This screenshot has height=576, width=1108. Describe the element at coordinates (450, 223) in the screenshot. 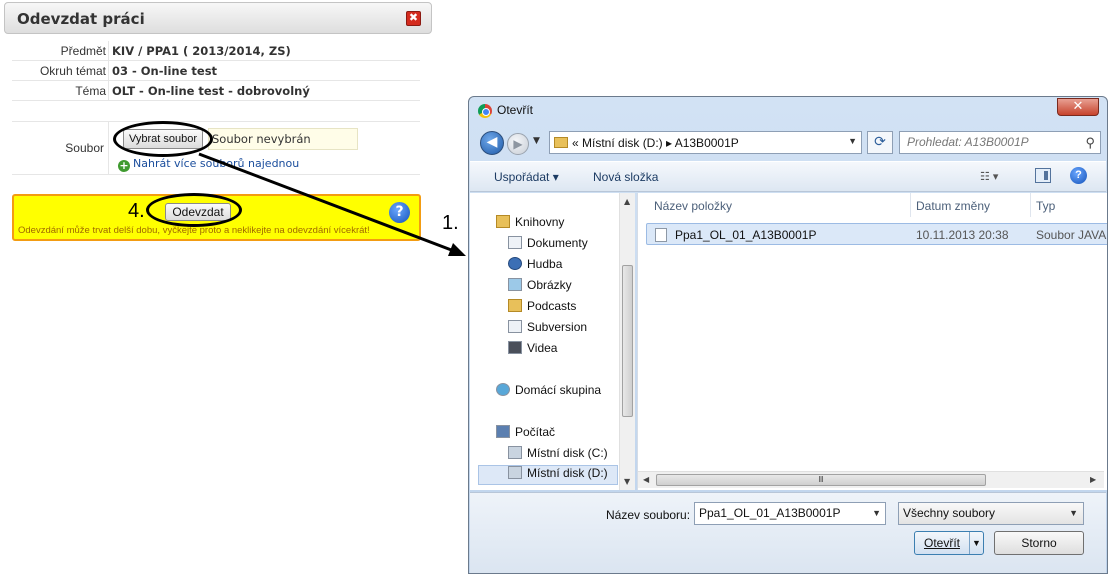

I see `annotation-step-1: 1.` at that location.